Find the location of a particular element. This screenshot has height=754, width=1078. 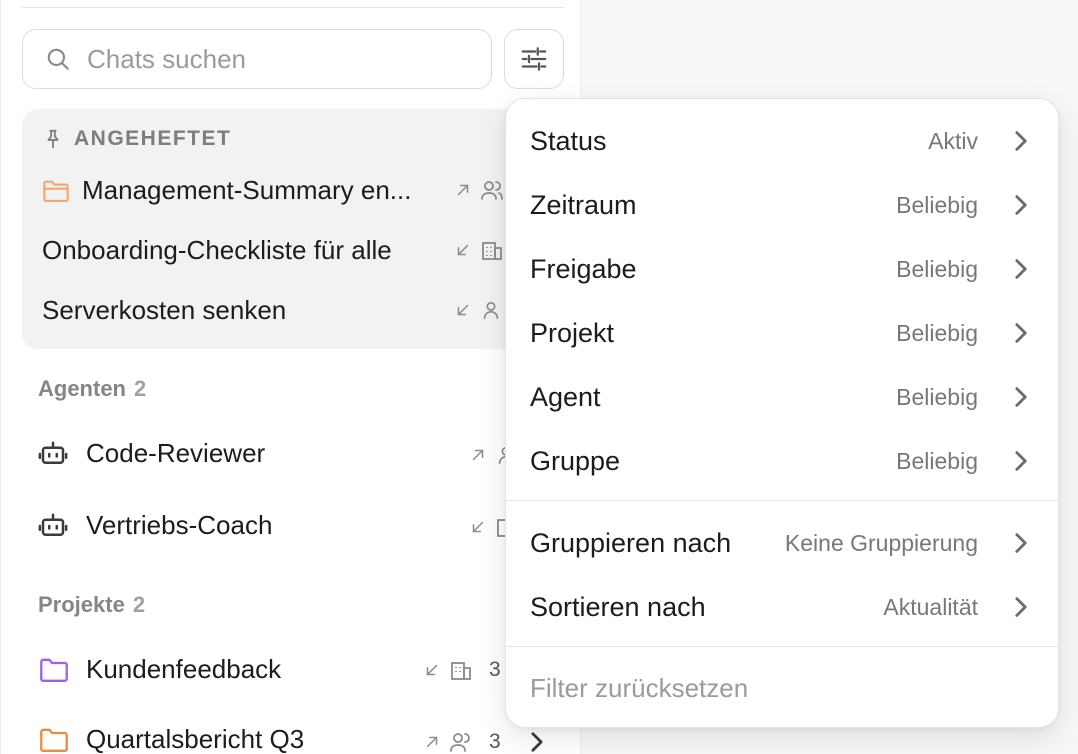

sliders-icon is located at coordinates (534, 59).